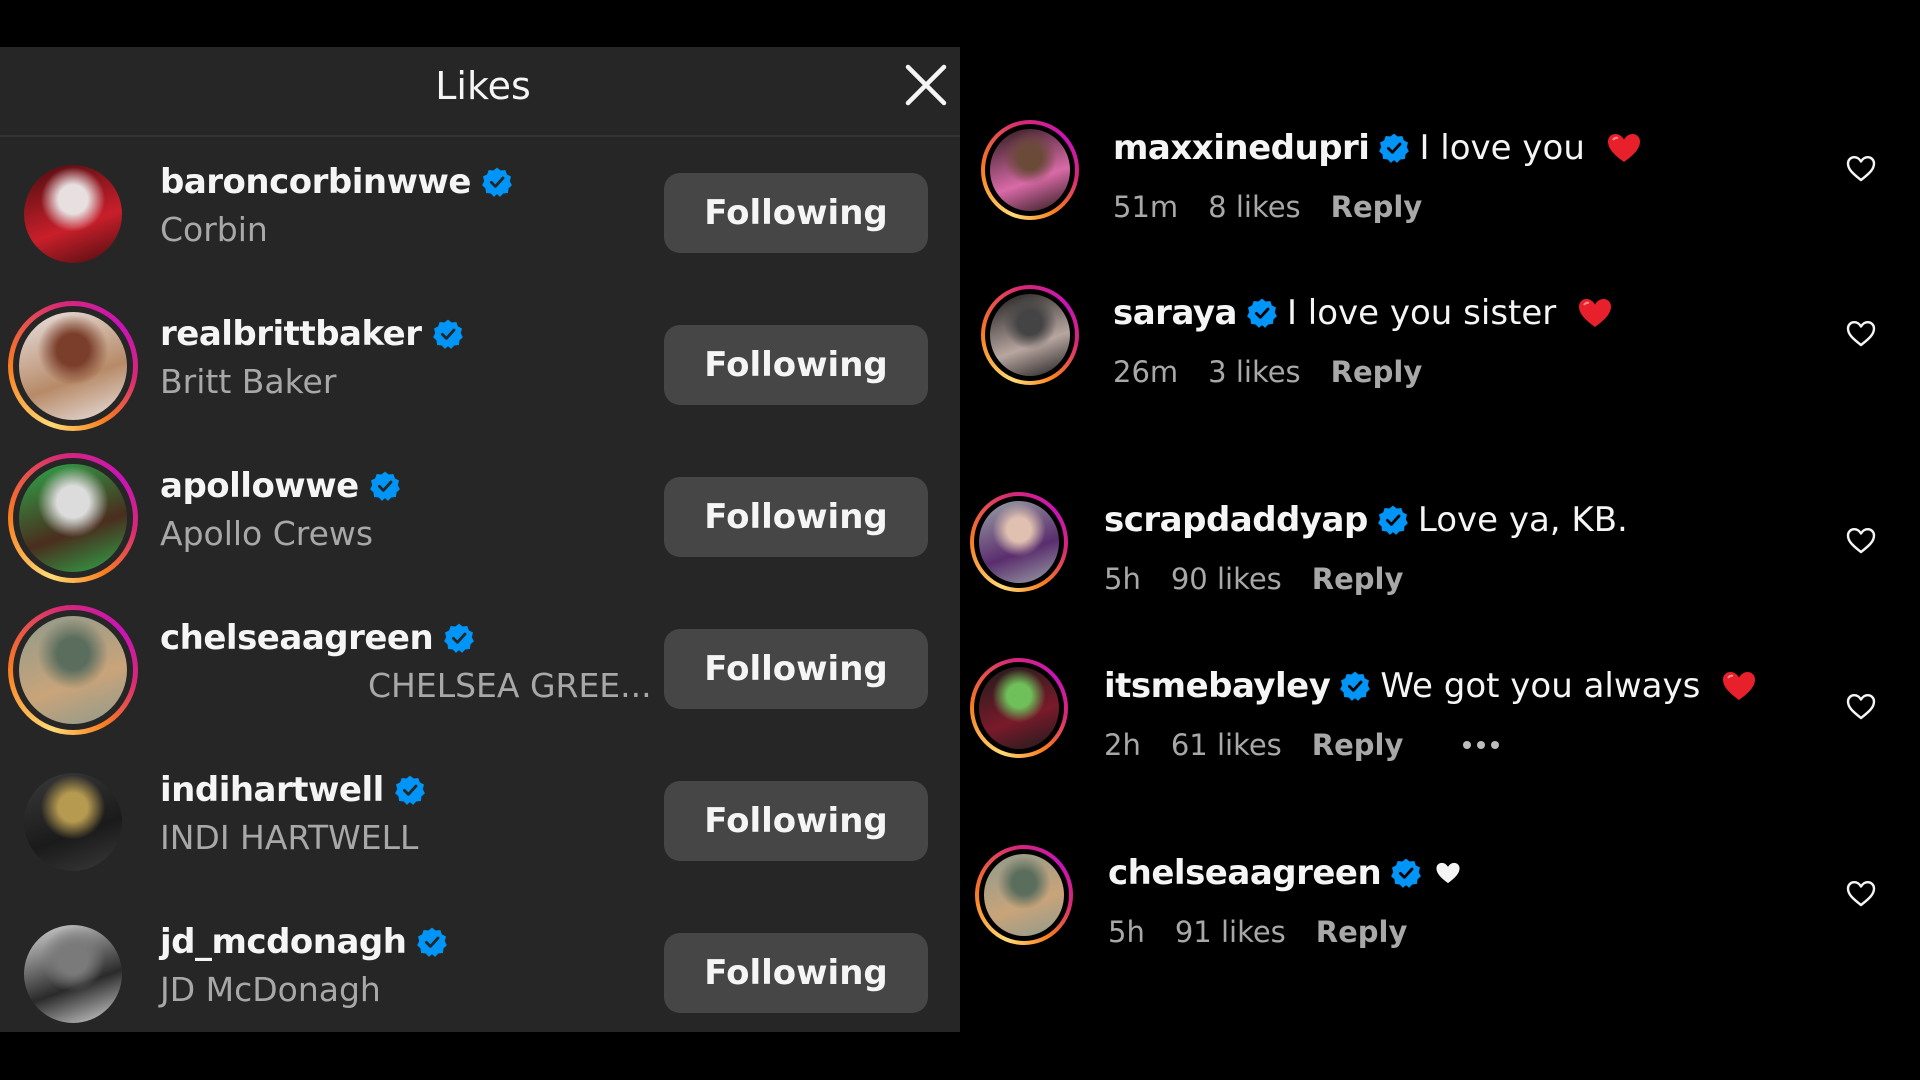 This screenshot has width=1920, height=1080. What do you see at coordinates (248, 381) in the screenshot?
I see `full-name: Britt Baker` at bounding box center [248, 381].